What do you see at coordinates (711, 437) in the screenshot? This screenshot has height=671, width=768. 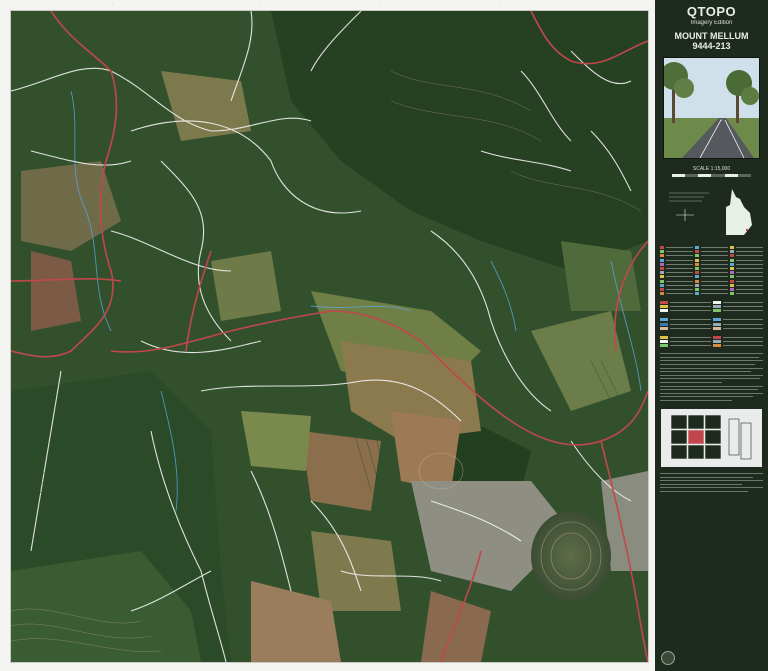 I see `adjoining-sheets-diagram` at bounding box center [711, 437].